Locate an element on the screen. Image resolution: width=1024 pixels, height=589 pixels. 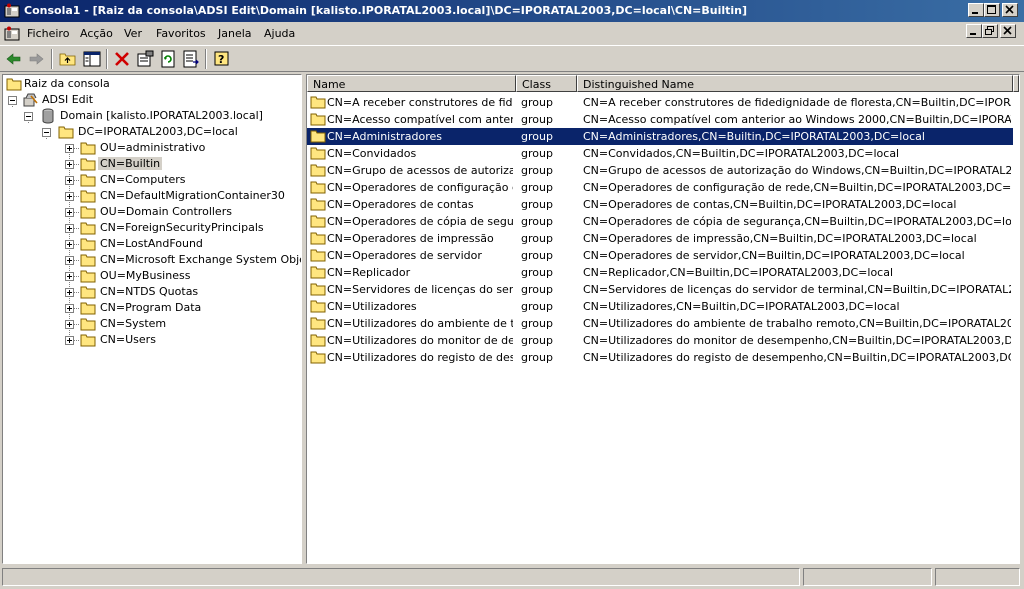
tree-item-child: CN=Computers is located at coordinates (152, 180).